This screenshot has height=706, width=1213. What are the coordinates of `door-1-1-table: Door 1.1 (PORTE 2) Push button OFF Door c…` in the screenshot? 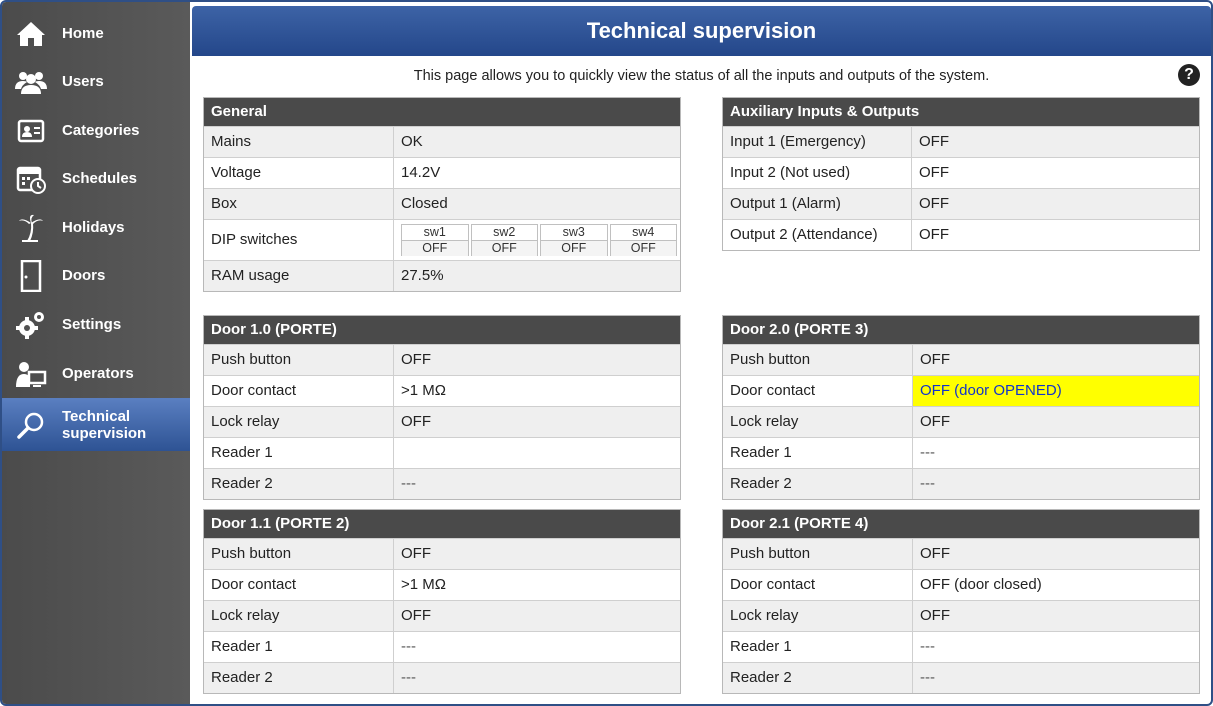 It's located at (442, 601).